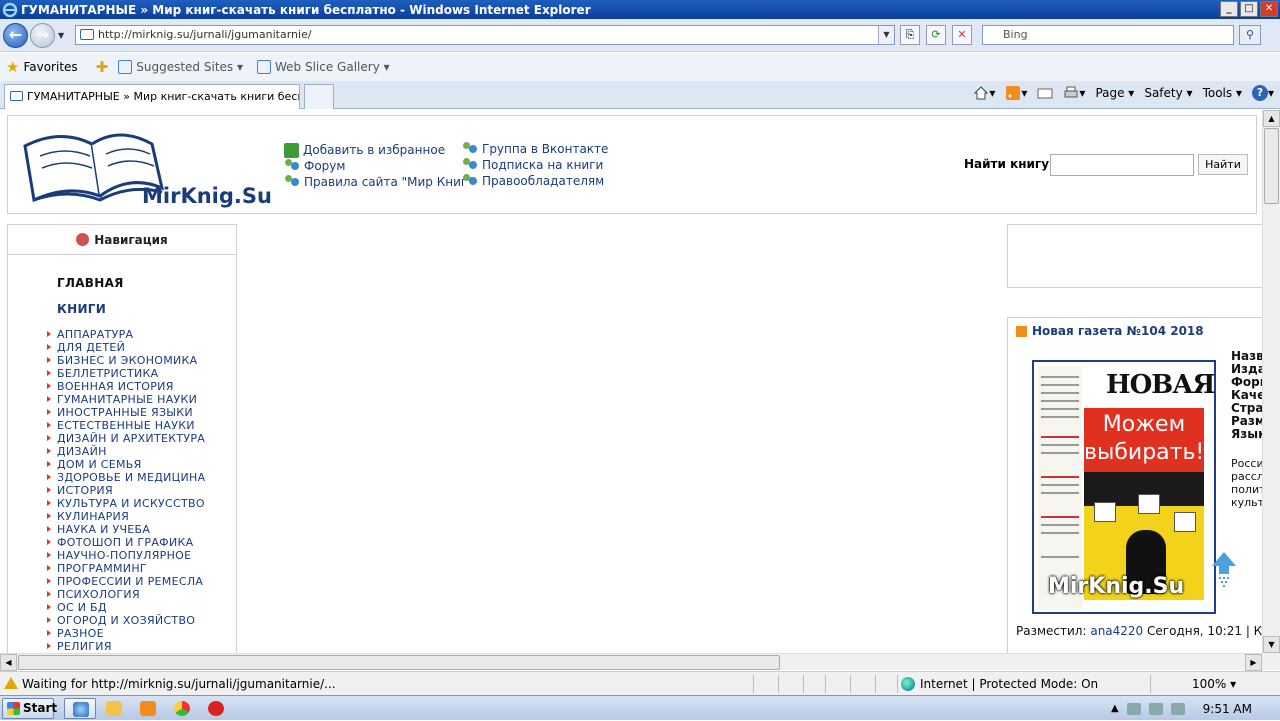  What do you see at coordinates (319, 96) in the screenshot?
I see `new-tab-button` at bounding box center [319, 96].